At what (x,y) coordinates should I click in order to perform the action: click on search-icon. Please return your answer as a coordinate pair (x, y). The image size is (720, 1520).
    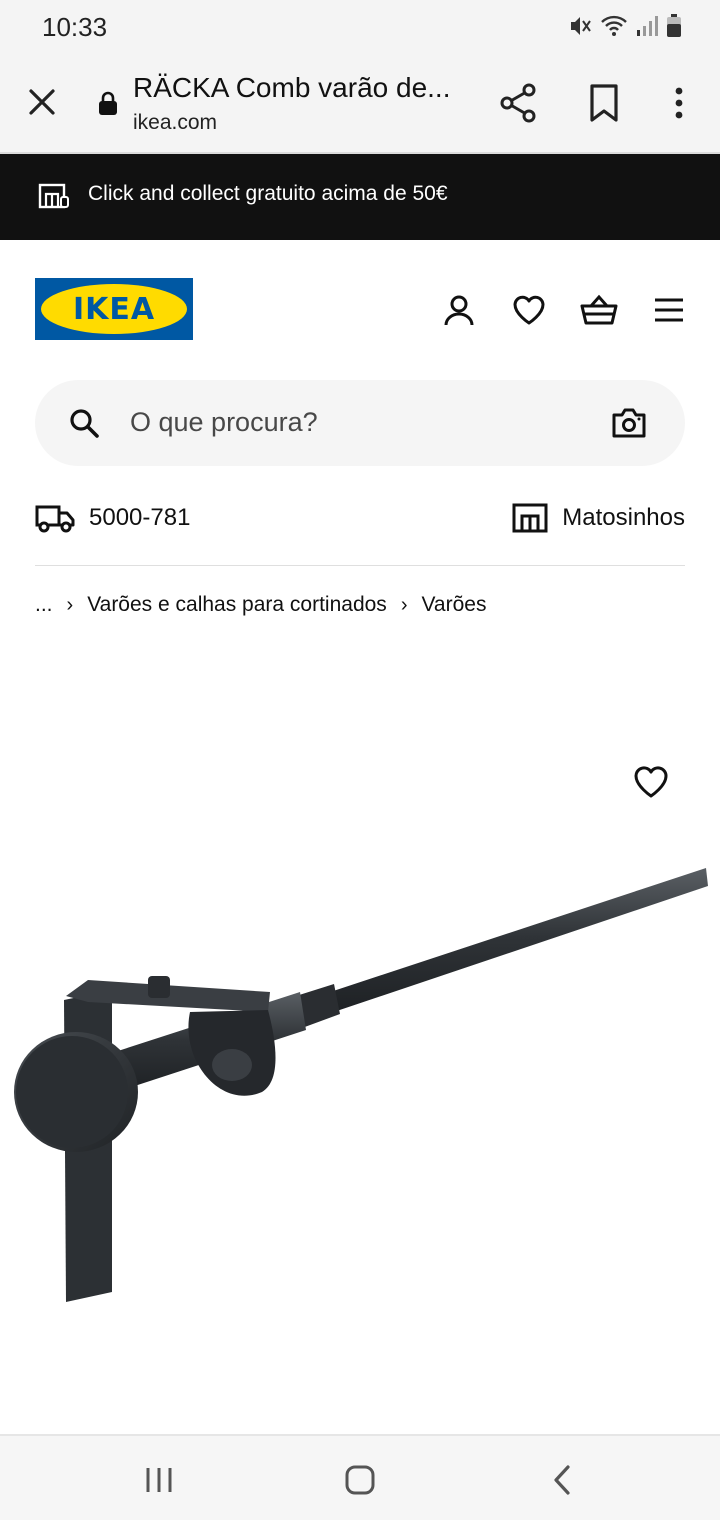
    Looking at the image, I should click on (84, 423).